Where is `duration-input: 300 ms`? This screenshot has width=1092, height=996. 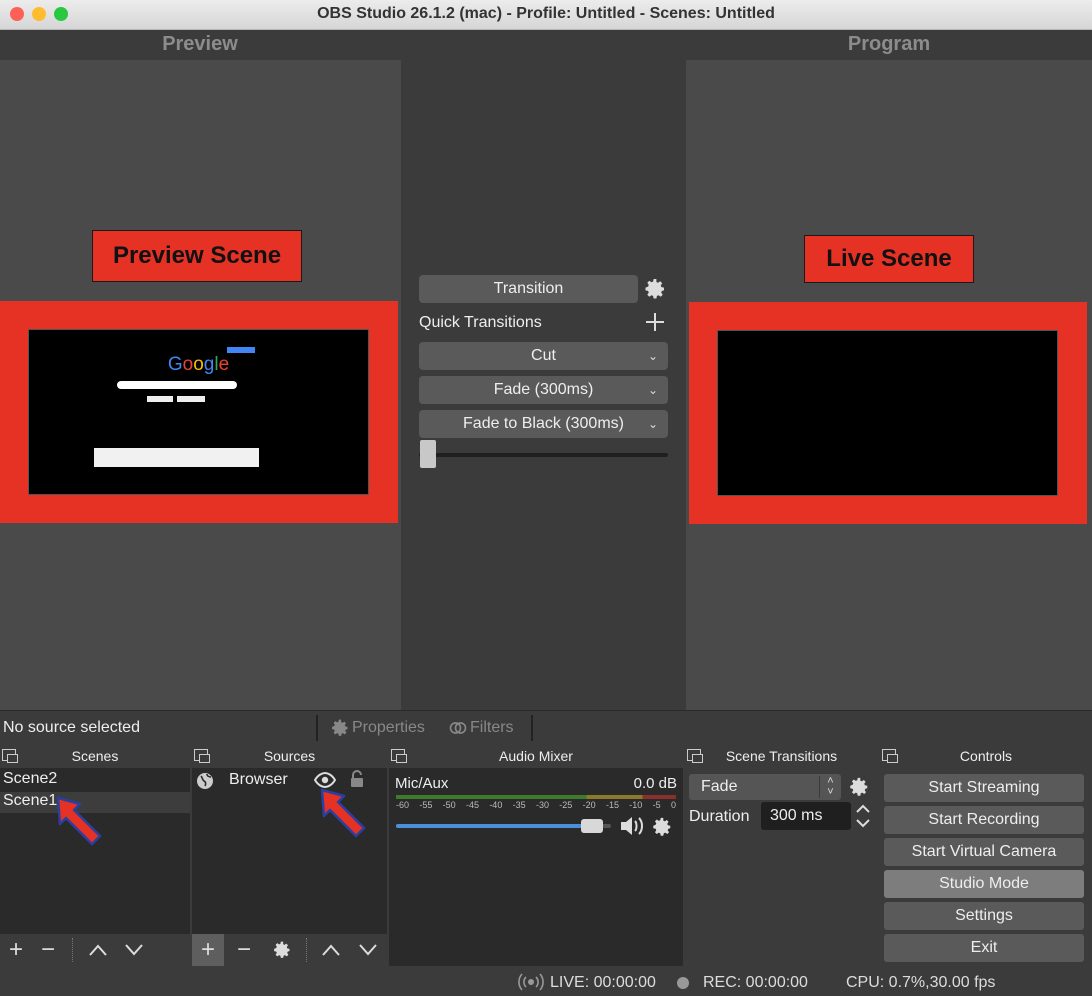
duration-input: 300 ms is located at coordinates (806, 816).